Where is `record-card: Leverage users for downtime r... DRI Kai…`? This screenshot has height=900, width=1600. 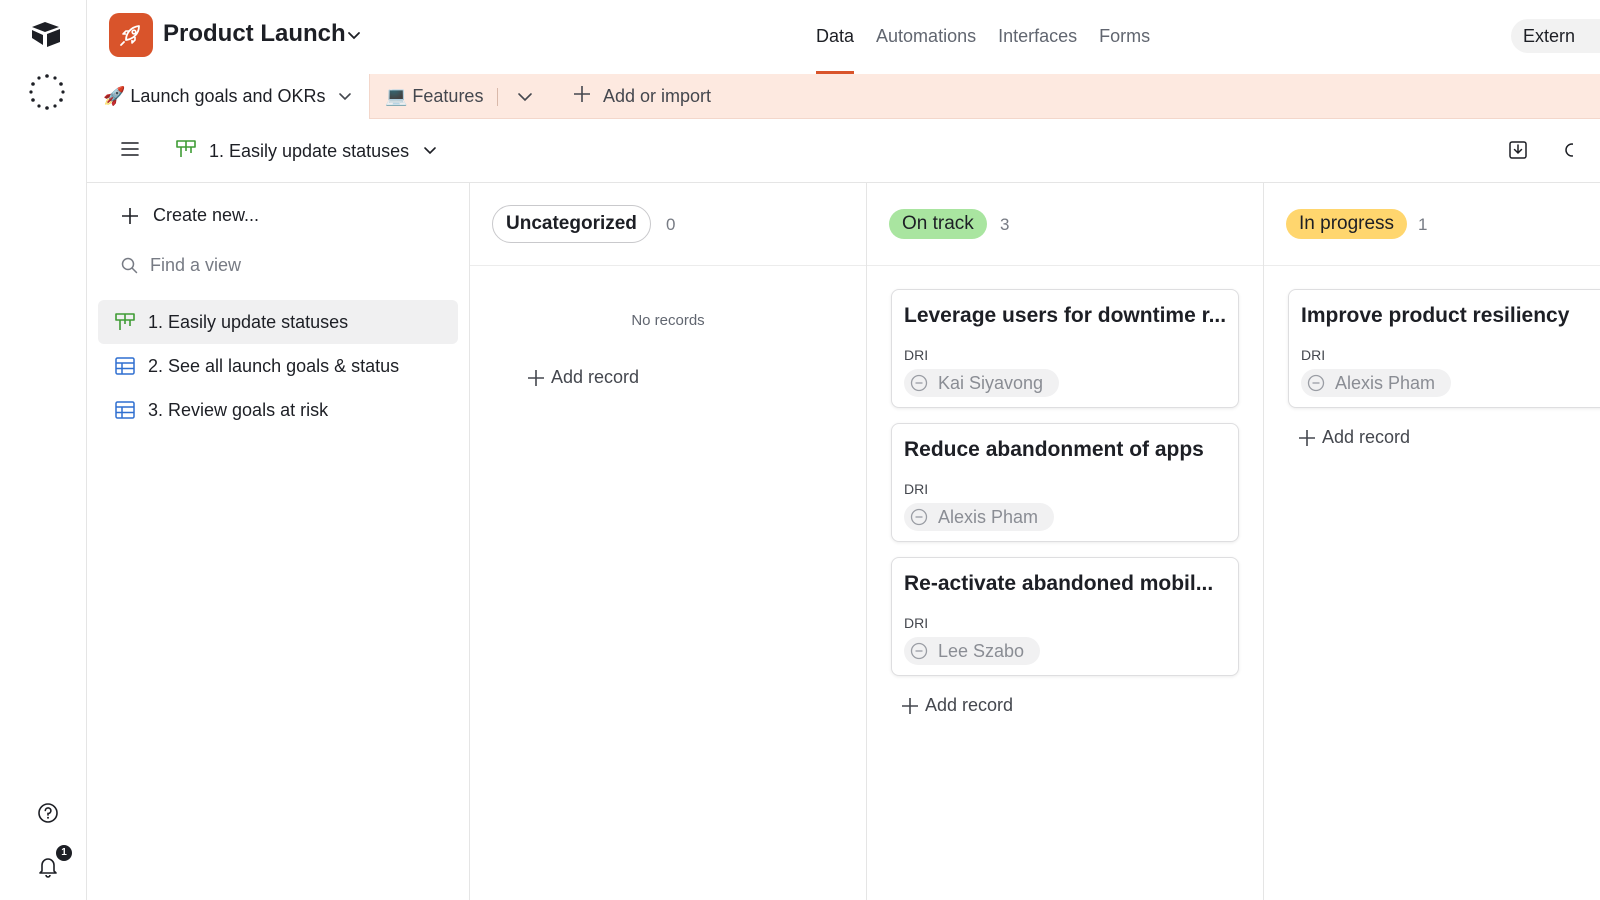
record-card: Leverage users for downtime r... DRI Kai… is located at coordinates (1065, 348).